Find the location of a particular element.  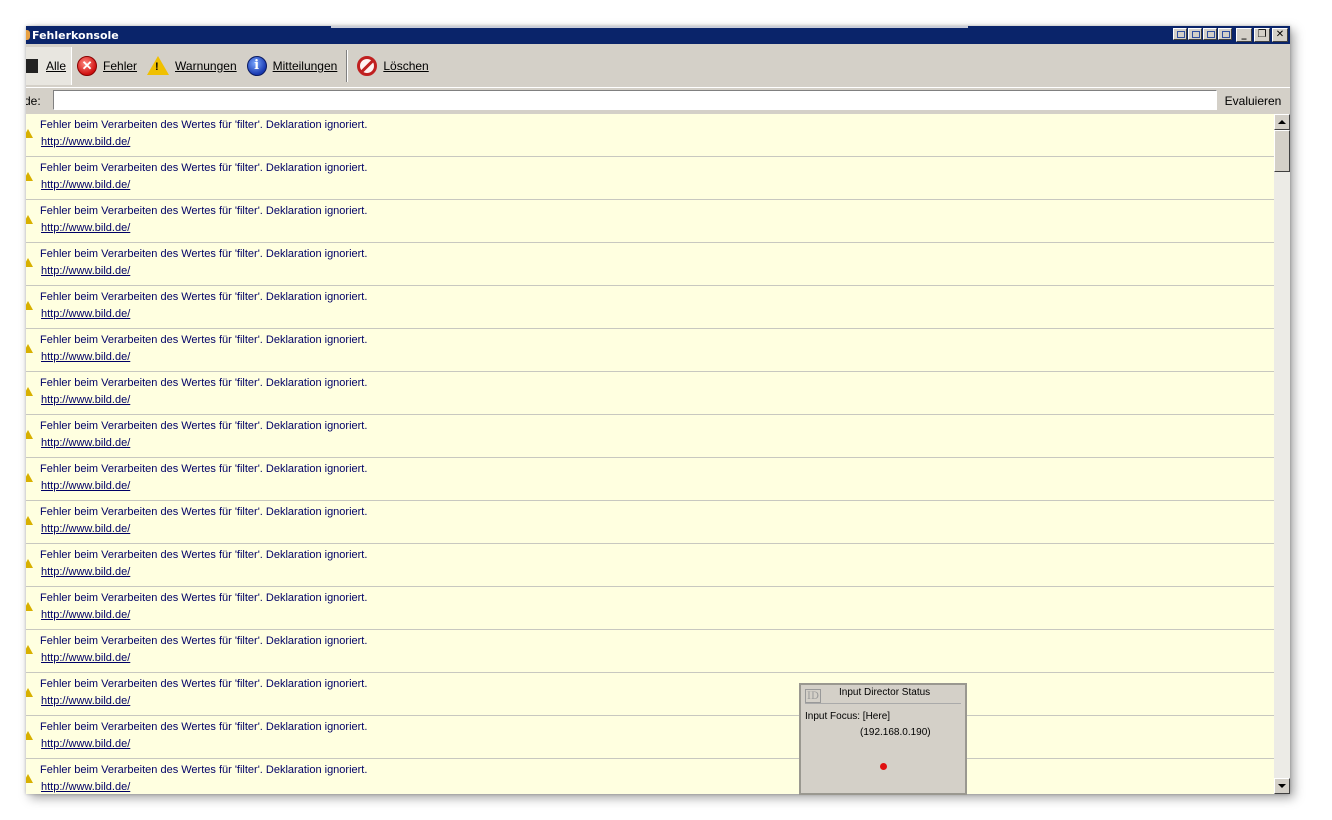

all-icon is located at coordinates (32, 65).